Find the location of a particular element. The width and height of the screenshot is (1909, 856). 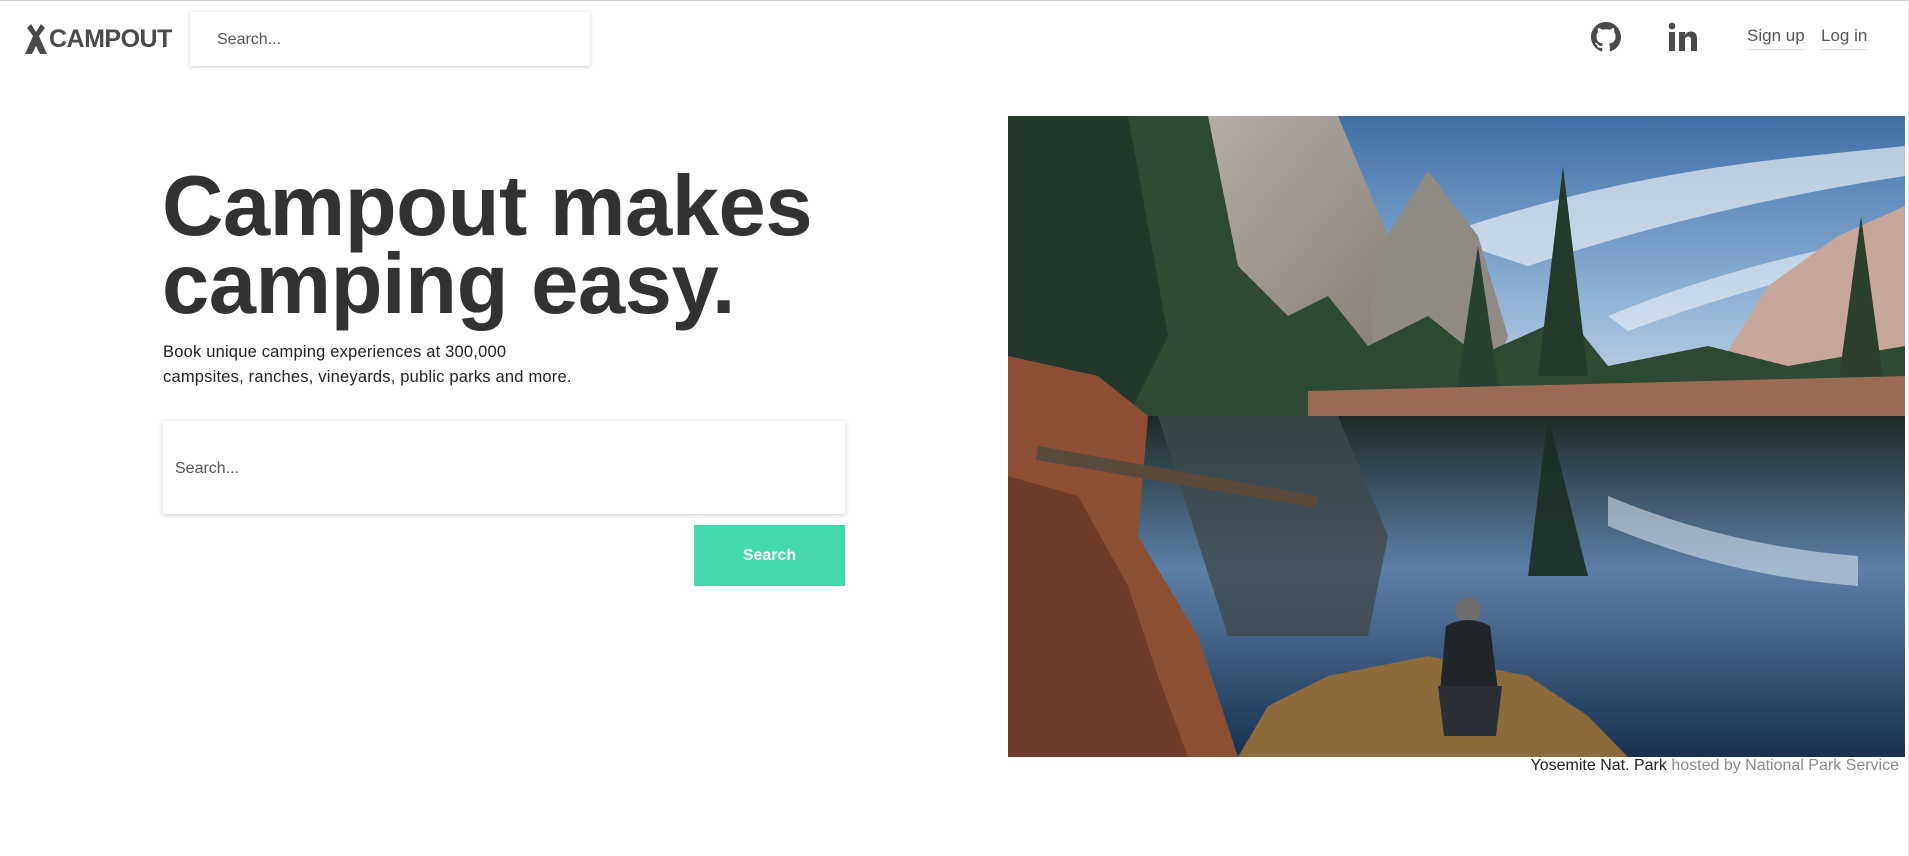

caption-host: hosted by National Park Service is located at coordinates (1785, 765).